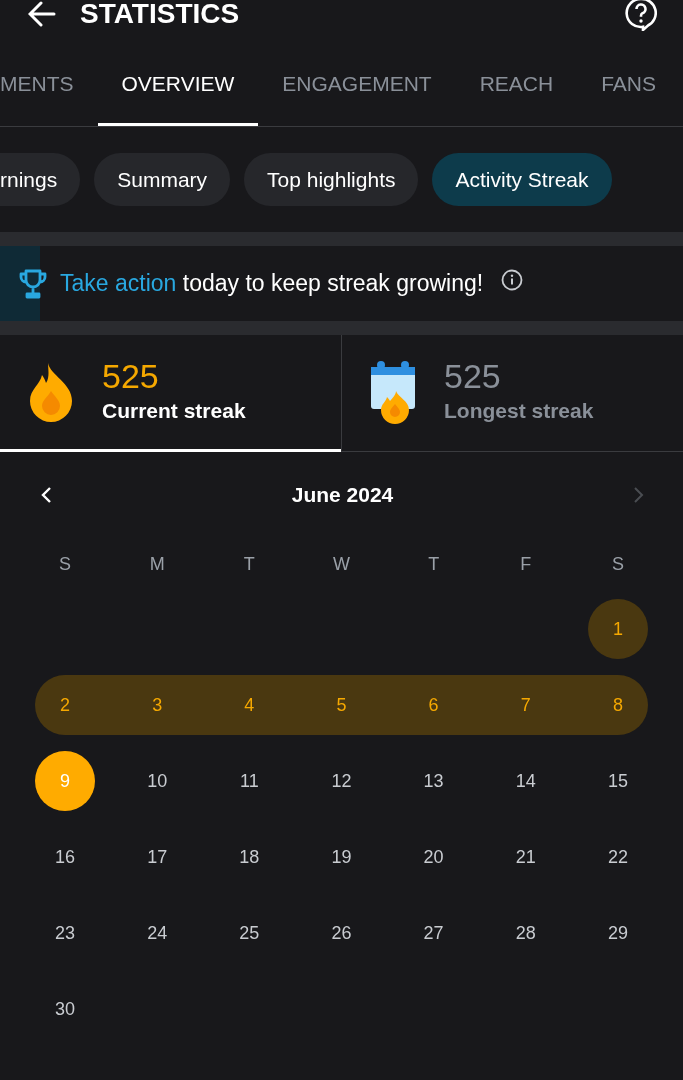 The image size is (683, 1080). What do you see at coordinates (249, 705) in the screenshot?
I see `calendar-day-marked: 4` at bounding box center [249, 705].